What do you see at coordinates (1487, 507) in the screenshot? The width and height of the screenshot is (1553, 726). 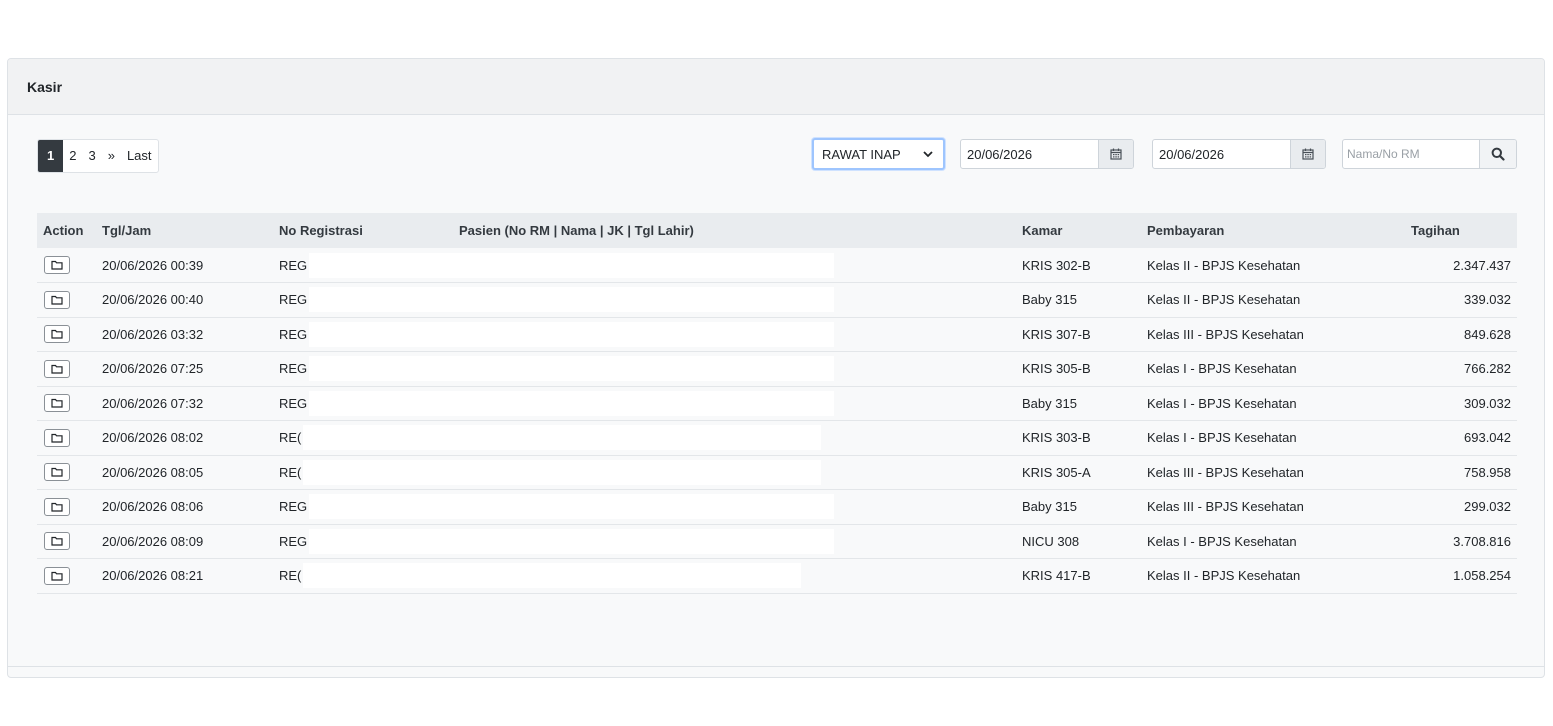 I see `bill-cell: 299.032` at bounding box center [1487, 507].